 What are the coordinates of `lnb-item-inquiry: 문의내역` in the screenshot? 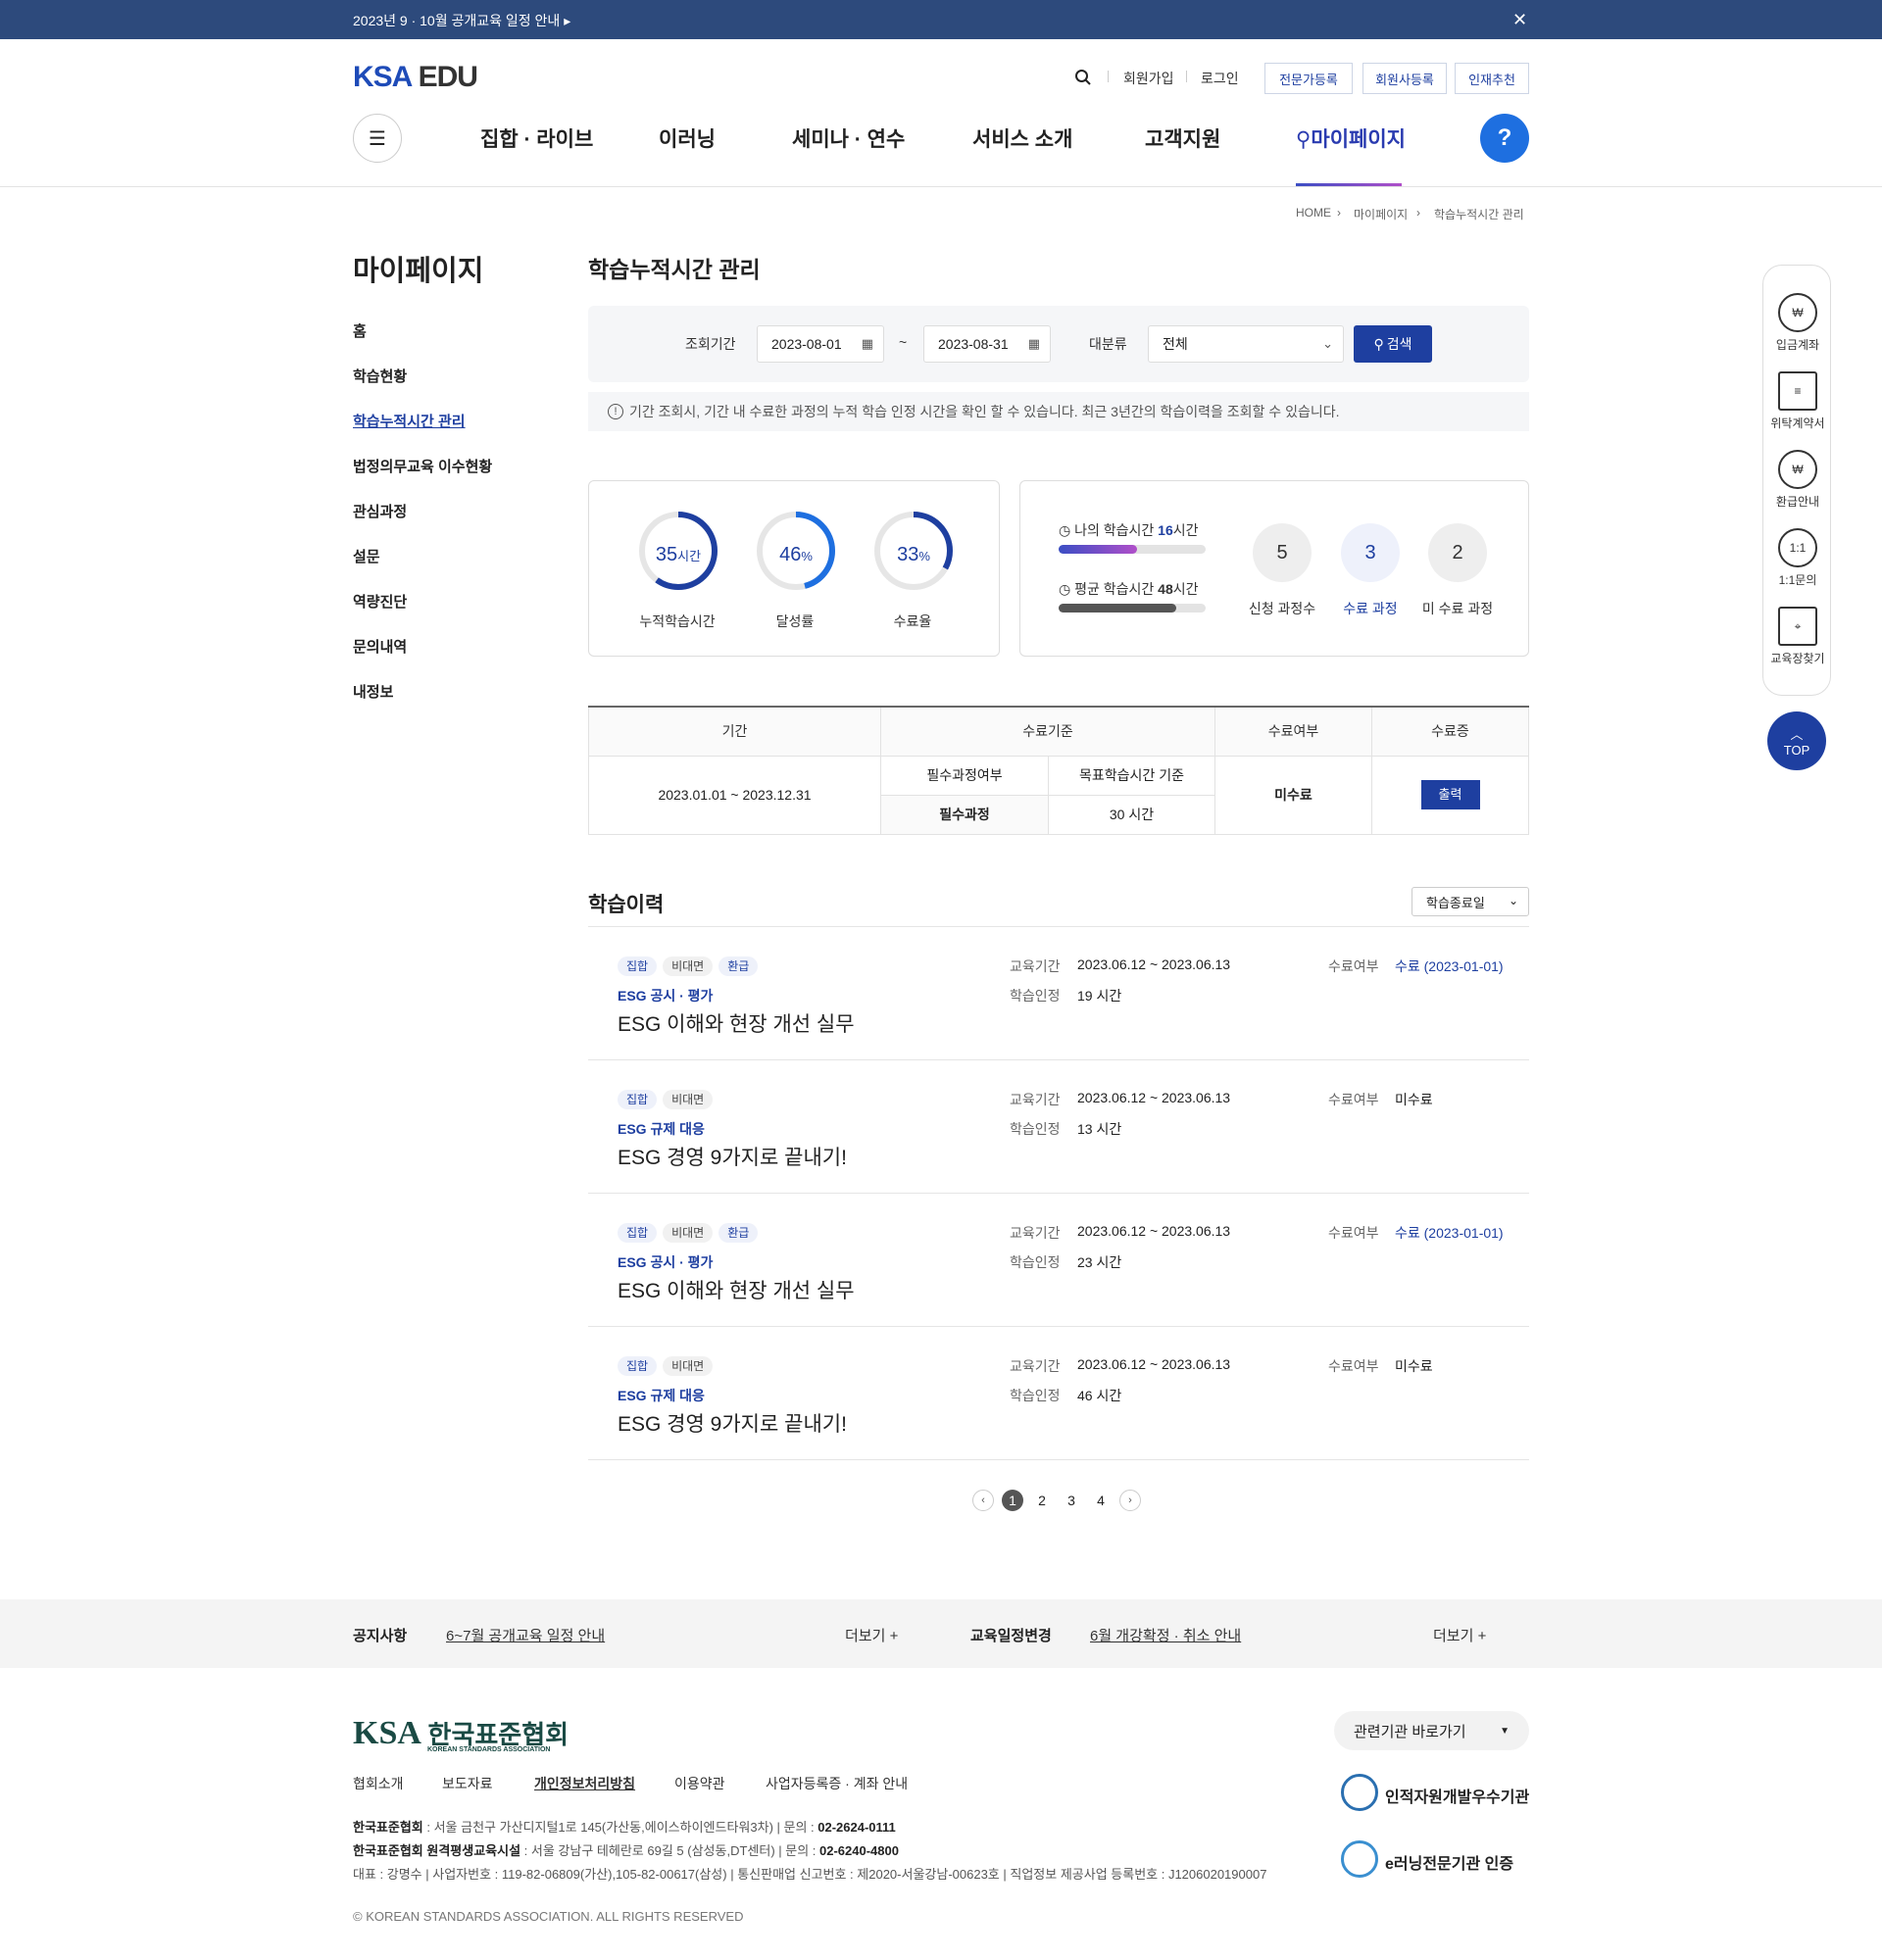 It's located at (380, 646).